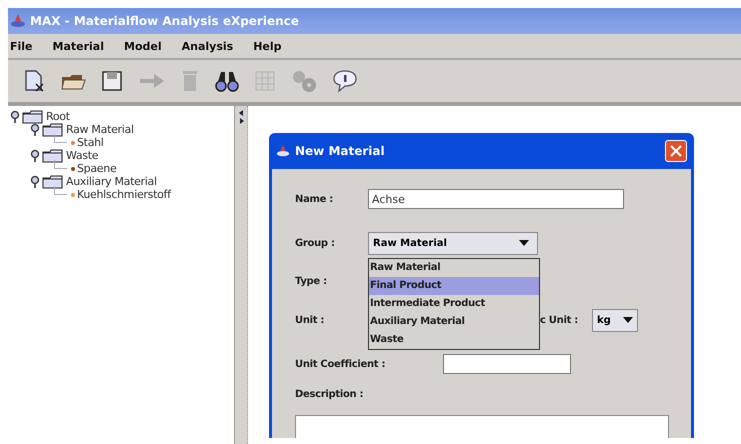  What do you see at coordinates (340, 151) in the screenshot?
I see `dialog-title: New Material` at bounding box center [340, 151].